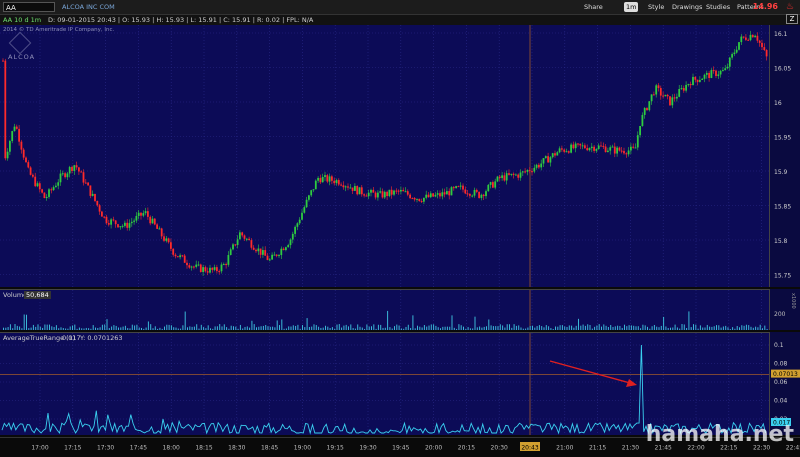 The image size is (800, 457). What do you see at coordinates (631, 7) in the screenshot?
I see `interval-button: 1m` at bounding box center [631, 7].